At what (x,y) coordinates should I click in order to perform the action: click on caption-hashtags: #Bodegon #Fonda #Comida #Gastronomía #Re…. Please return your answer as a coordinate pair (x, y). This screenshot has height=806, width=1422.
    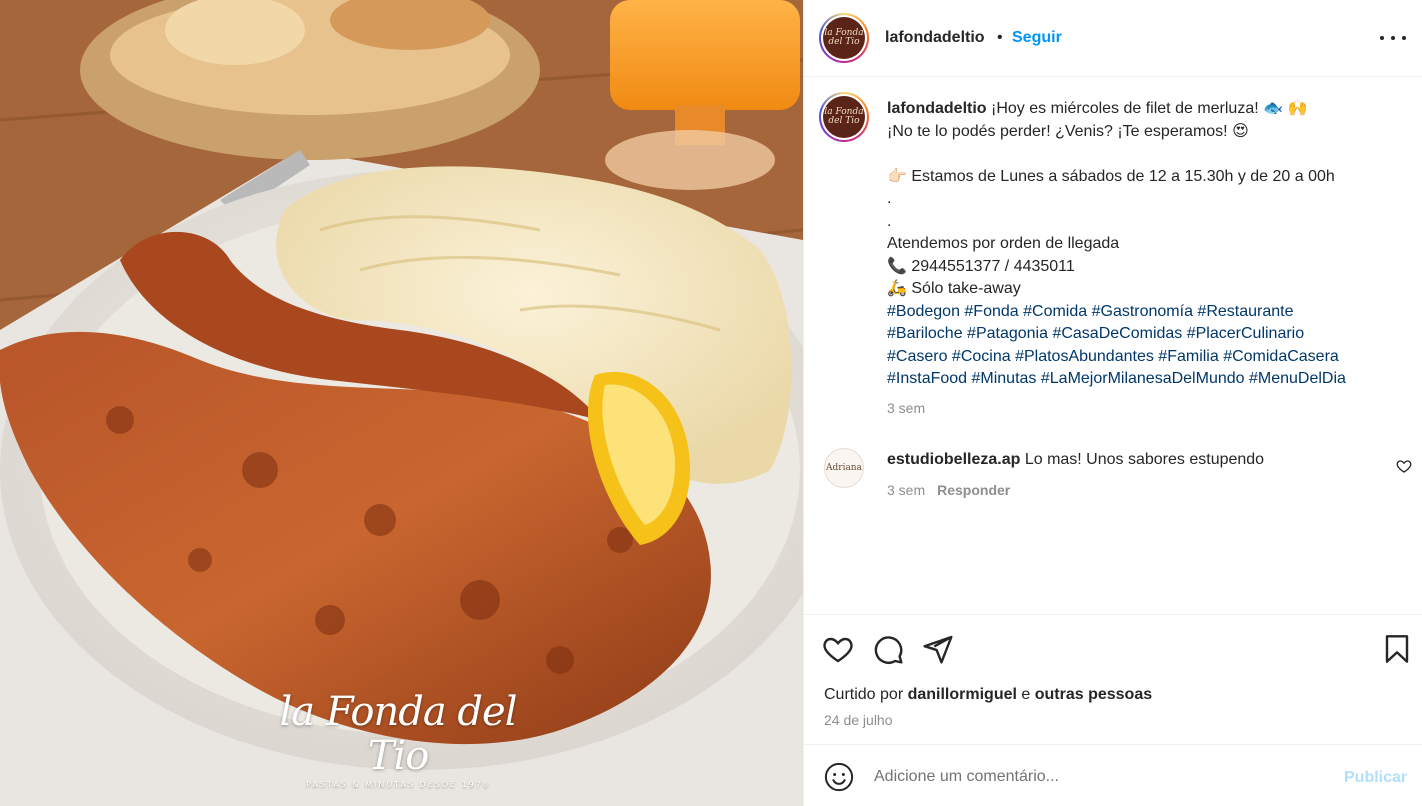
    Looking at the image, I should click on (1147, 312).